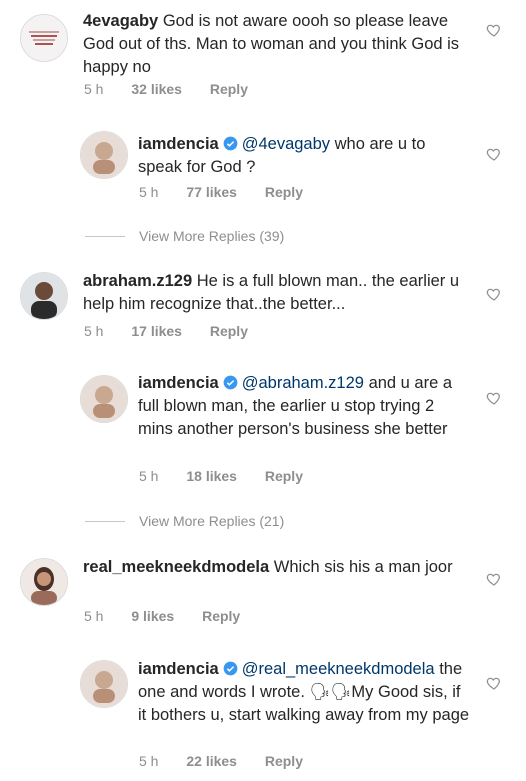 This screenshot has height=781, width=526. I want to click on comment-likes: 22 likes, so click(211, 761).